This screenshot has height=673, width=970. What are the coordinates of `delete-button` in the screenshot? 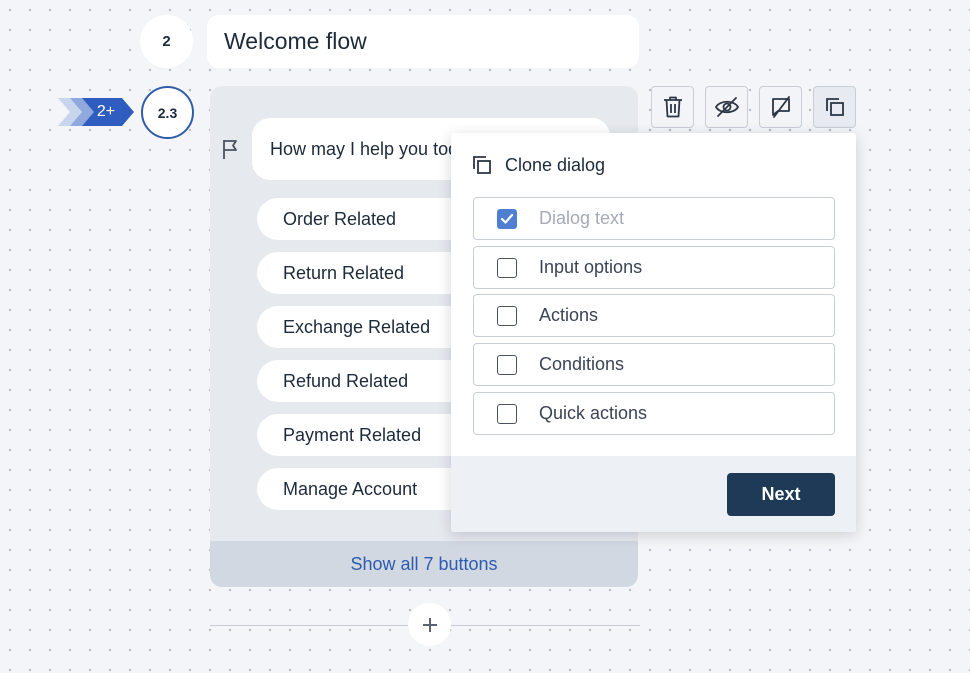 It's located at (672, 107).